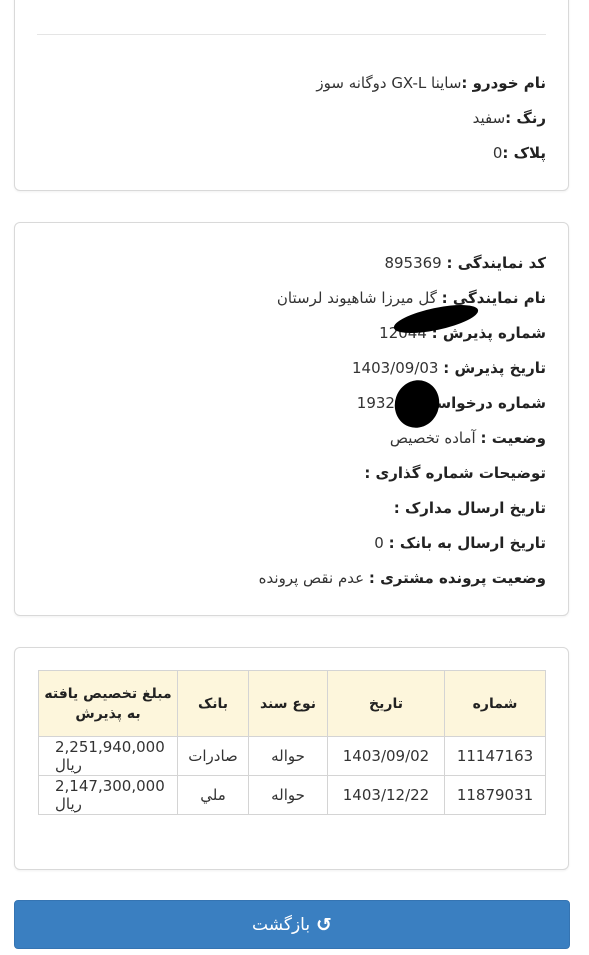 Image resolution: width=589 pixels, height=955 pixels. I want to click on reception-date-row: تاریخ پذیرش : 1403/09/03, so click(449, 368).